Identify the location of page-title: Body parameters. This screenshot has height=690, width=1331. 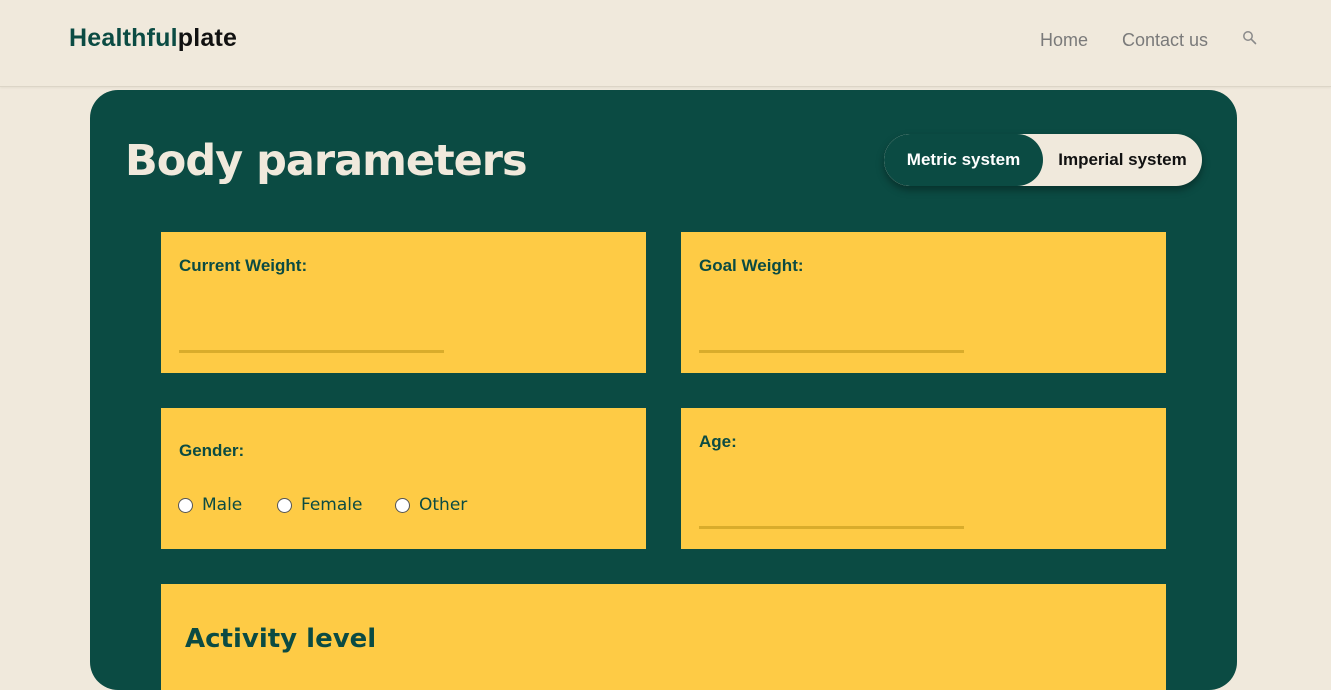
(326, 161).